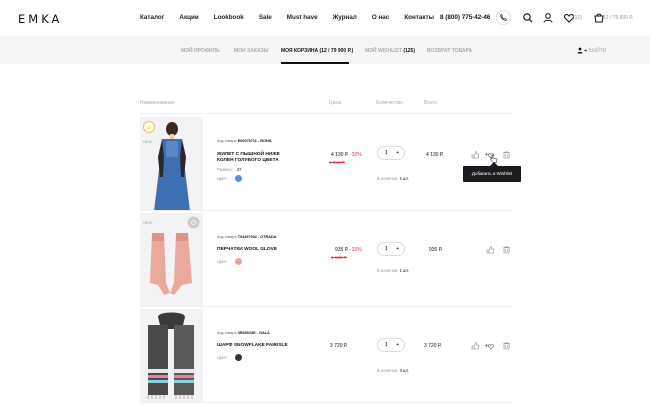 The image size is (650, 410). I want to click on nav-item-catalog: Каталог, so click(152, 17).